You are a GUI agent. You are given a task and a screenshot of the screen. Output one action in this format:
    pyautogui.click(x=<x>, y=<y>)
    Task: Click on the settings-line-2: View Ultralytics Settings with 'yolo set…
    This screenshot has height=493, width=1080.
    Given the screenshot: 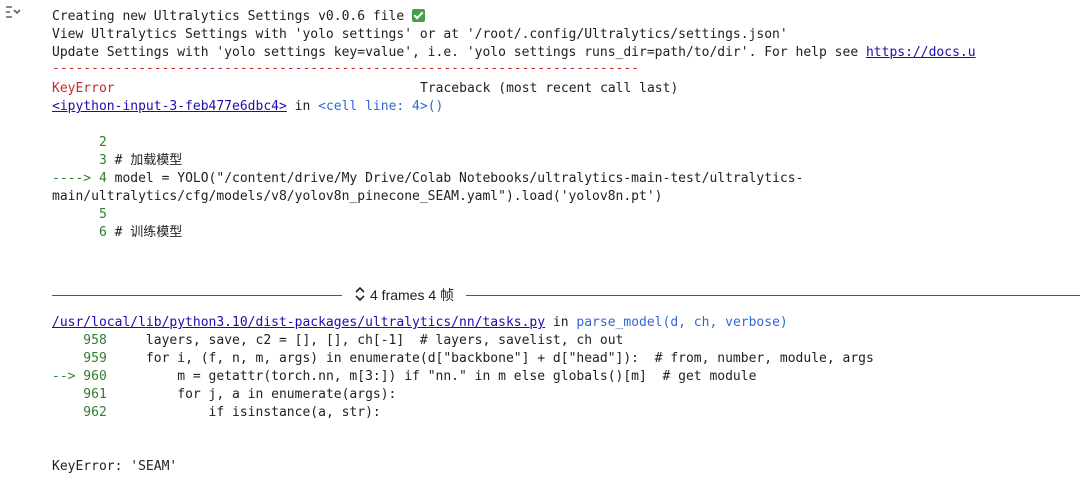 What is the action you would take?
    pyautogui.click(x=420, y=34)
    